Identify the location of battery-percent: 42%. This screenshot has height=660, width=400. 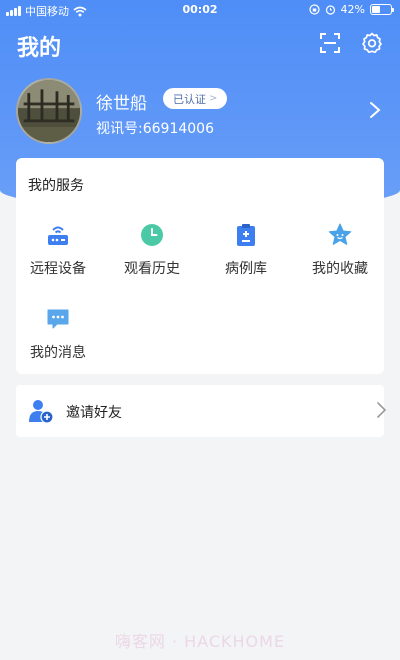
(352, 9).